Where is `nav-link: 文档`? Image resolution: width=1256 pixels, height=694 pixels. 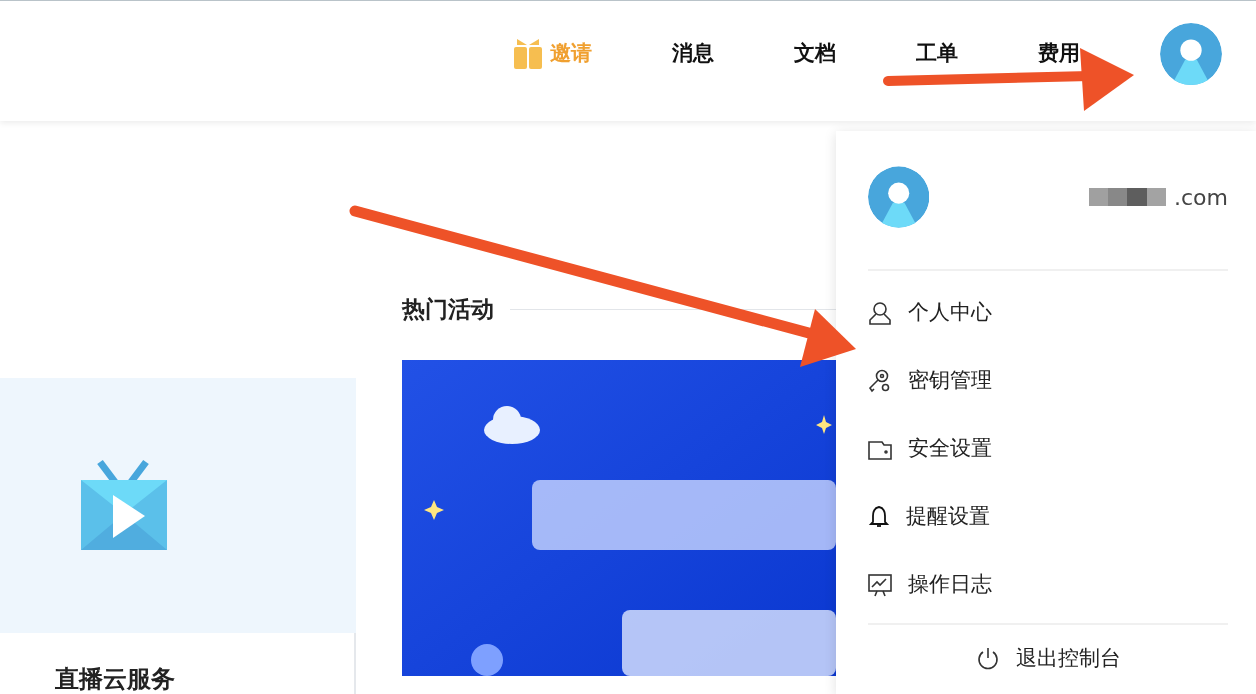
nav-link: 文档 is located at coordinates (815, 54).